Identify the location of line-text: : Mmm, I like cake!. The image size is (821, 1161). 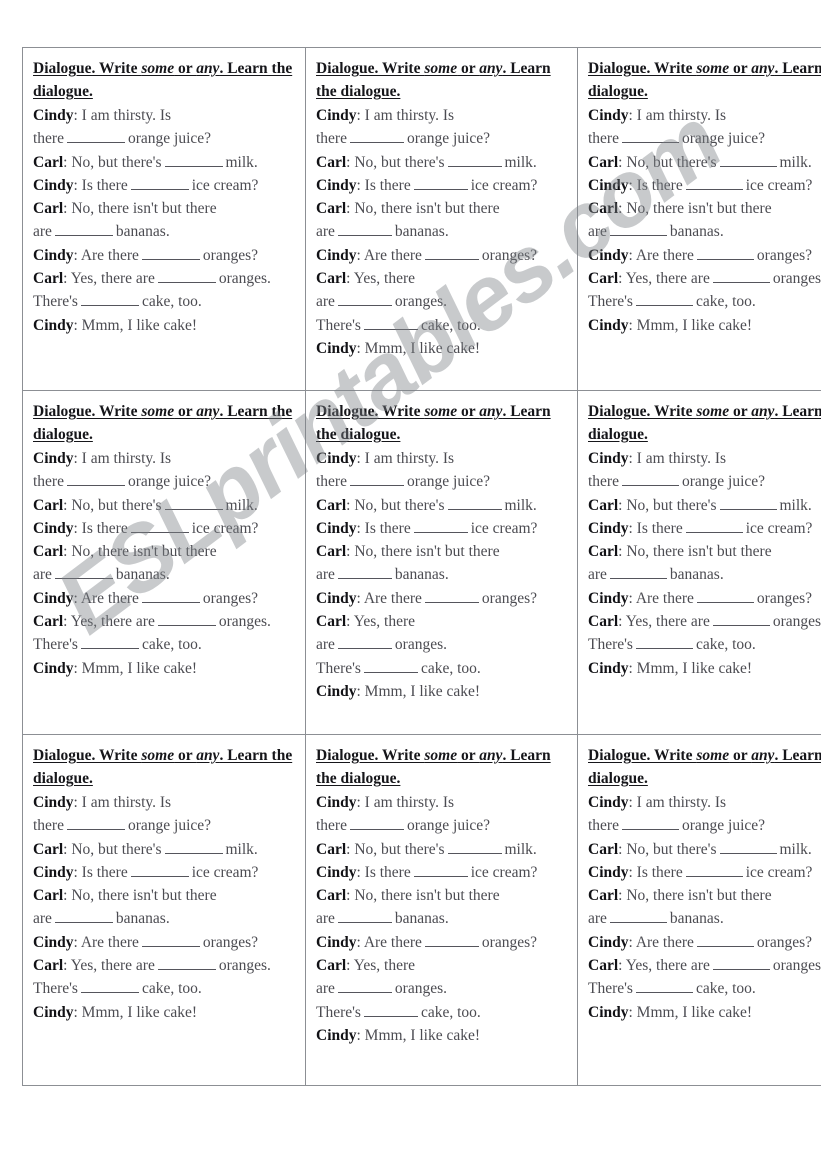
(690, 1012).